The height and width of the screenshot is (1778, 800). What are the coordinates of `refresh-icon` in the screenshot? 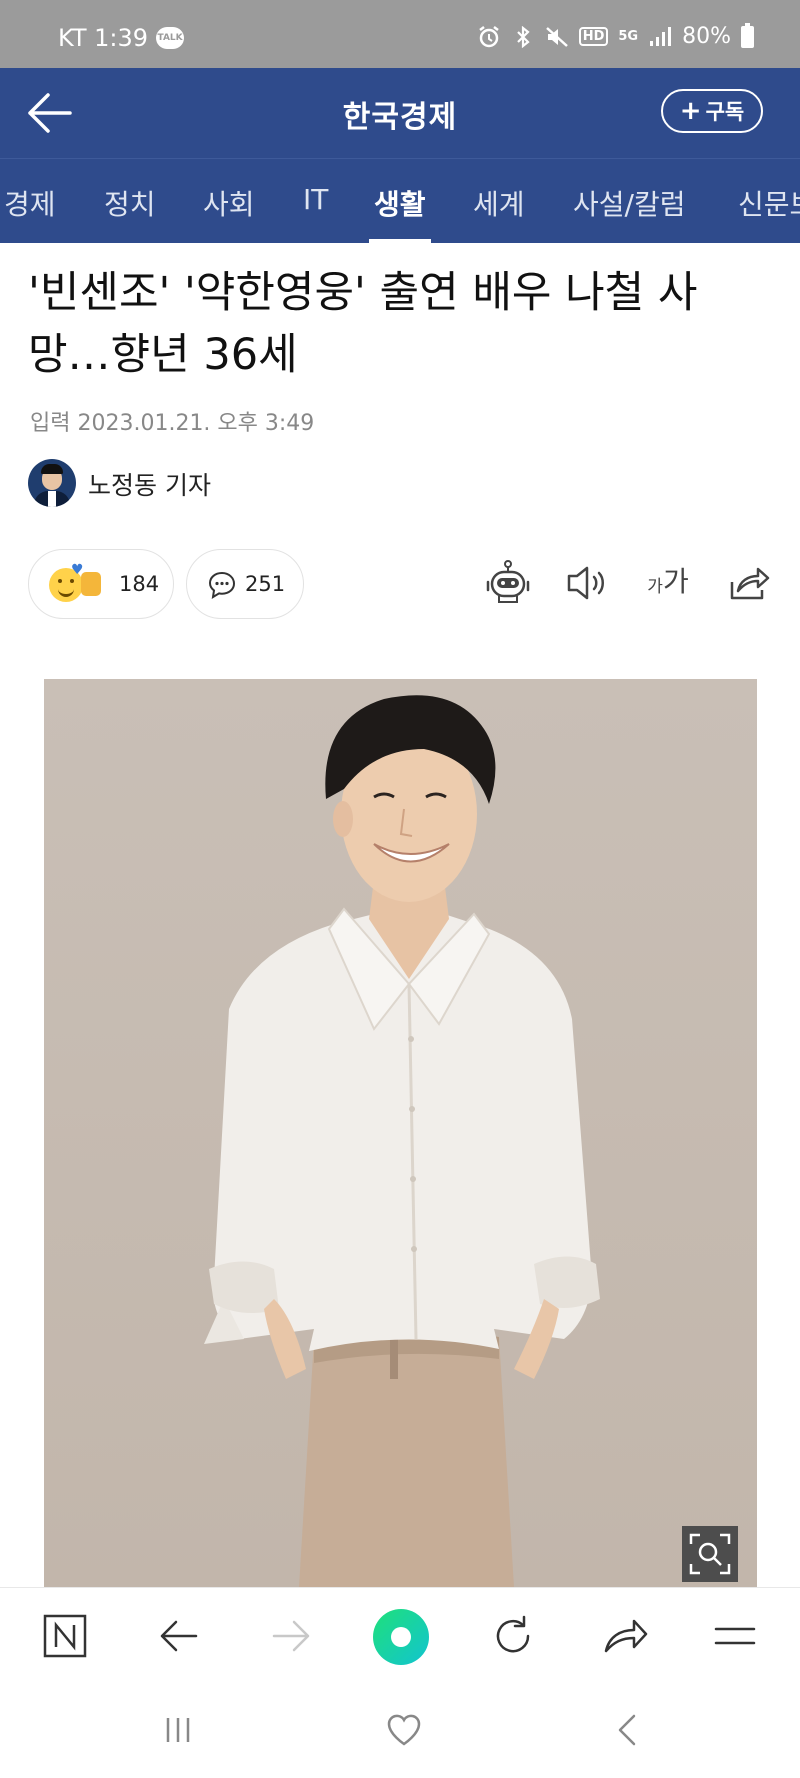 It's located at (513, 1636).